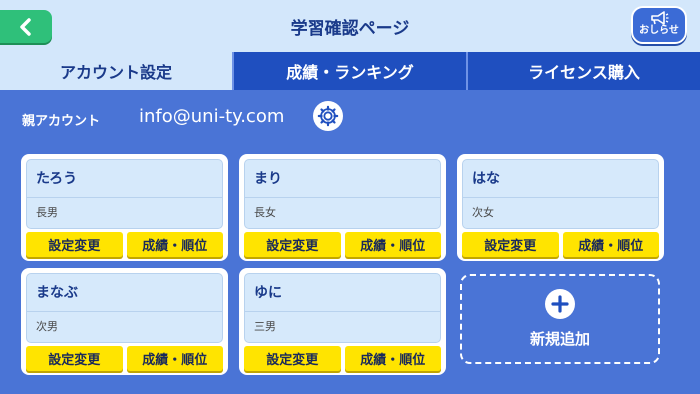  Describe the element at coordinates (265, 212) in the screenshot. I see `child-relation: 長女` at that location.